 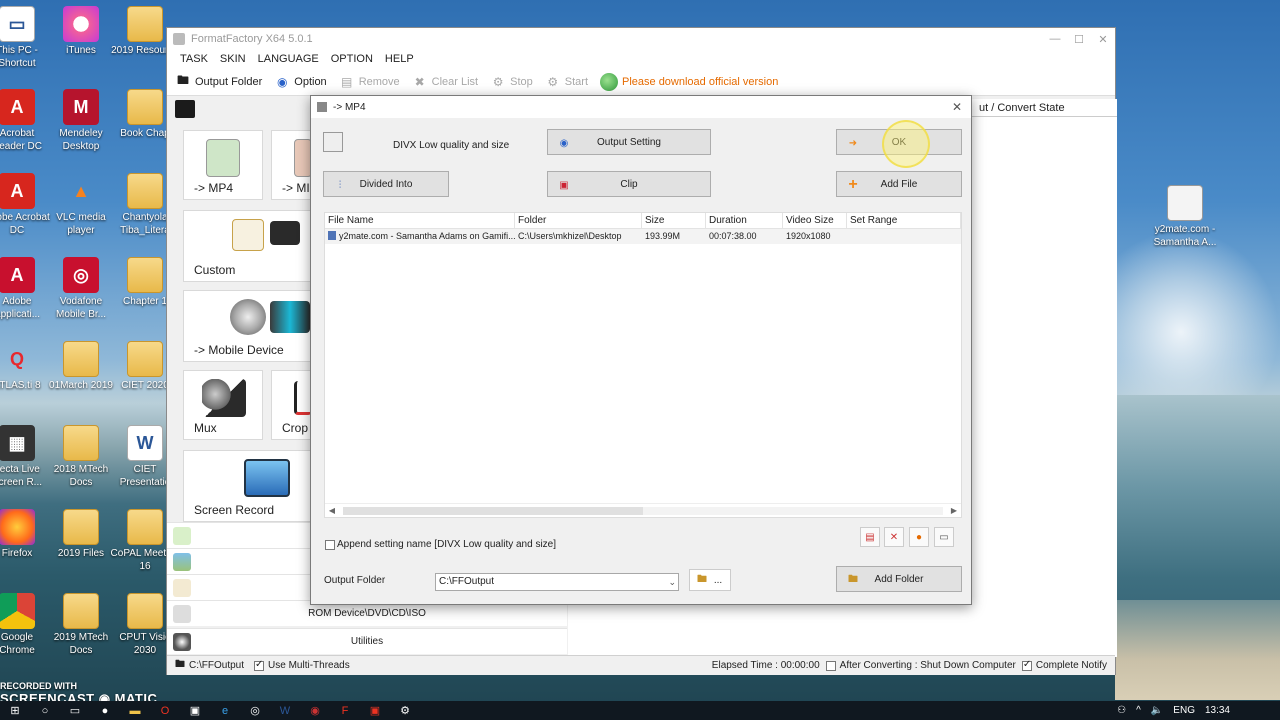 What do you see at coordinates (1103, 39) in the screenshot?
I see `close-button: ✕` at bounding box center [1103, 39].